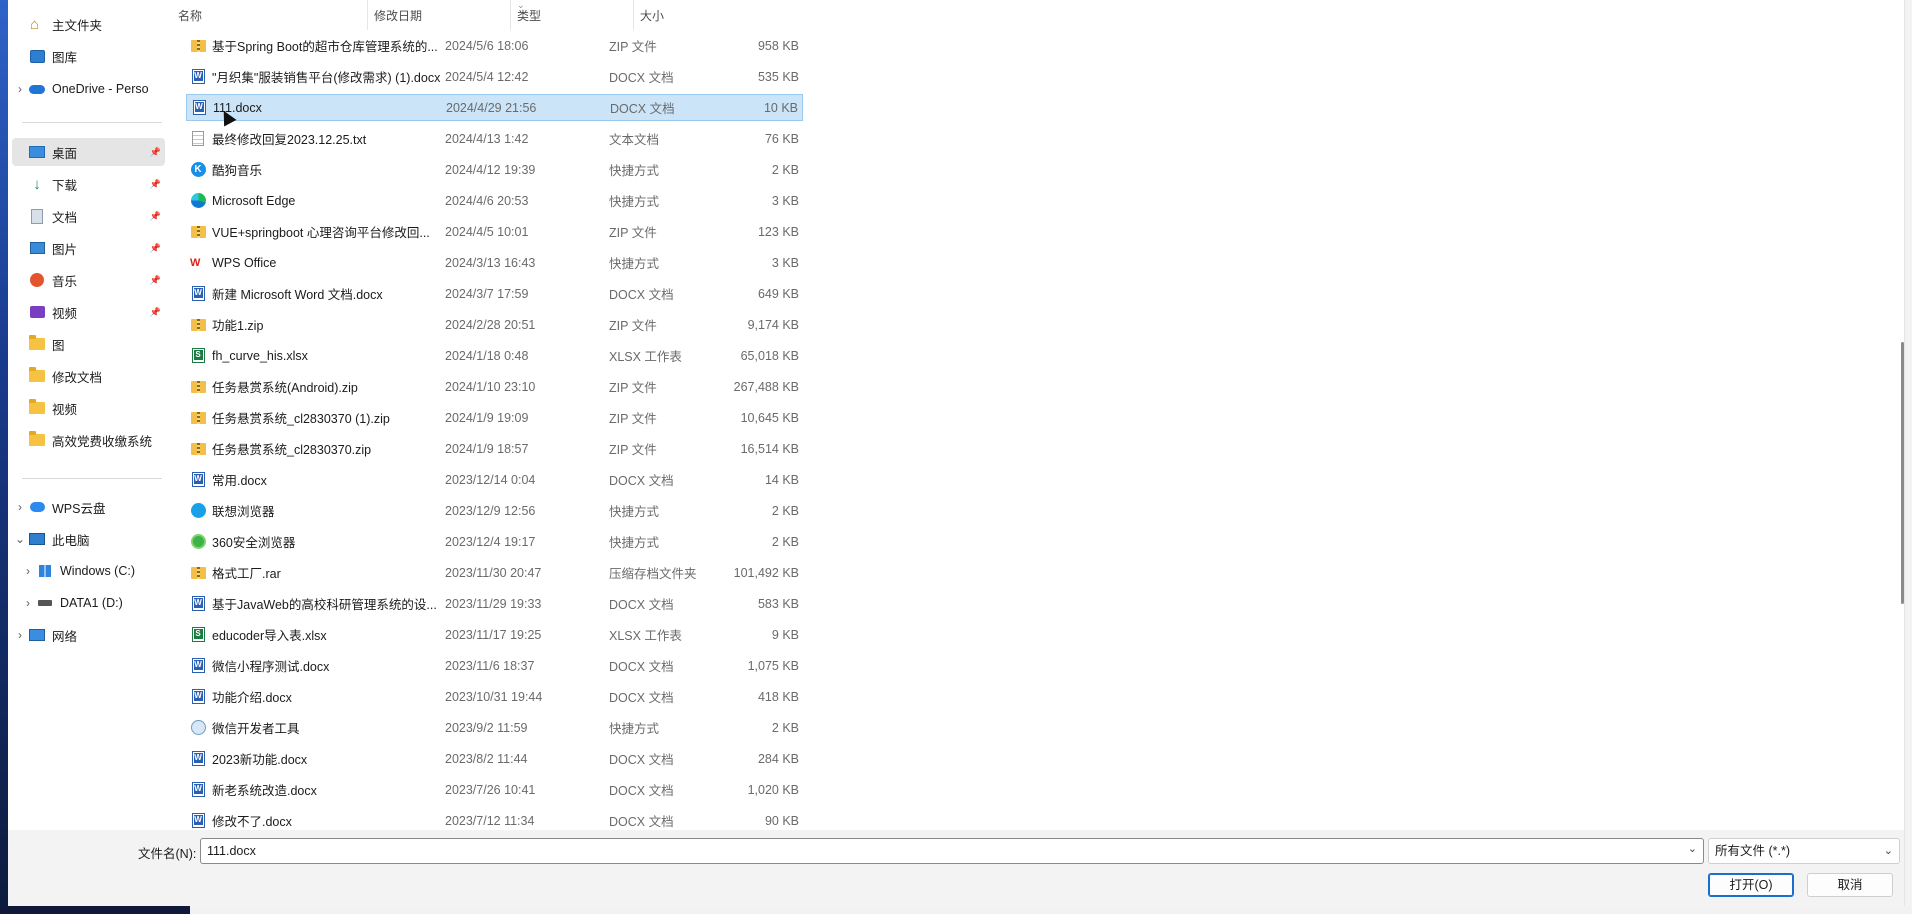  I want to click on folder-icon, so click(37, 439).